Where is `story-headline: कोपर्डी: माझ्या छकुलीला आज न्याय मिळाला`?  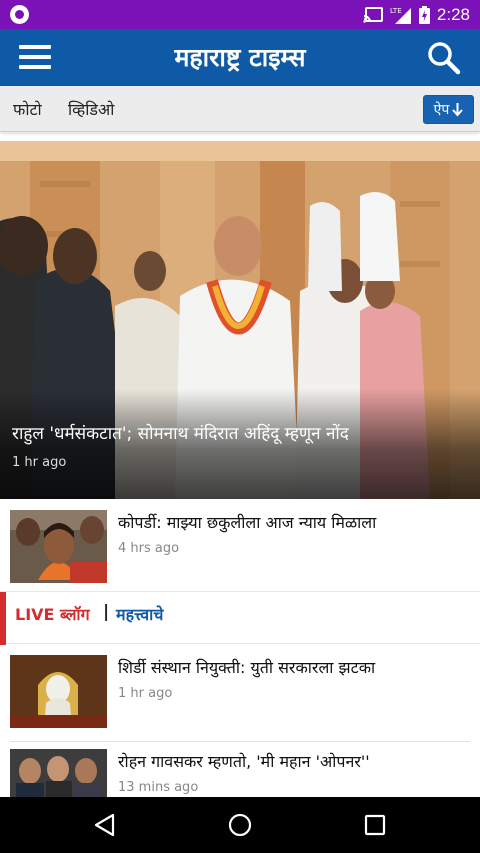 story-headline: कोपर्डी: माझ्या छकुलीला आज न्याय मिळाला is located at coordinates (296, 522).